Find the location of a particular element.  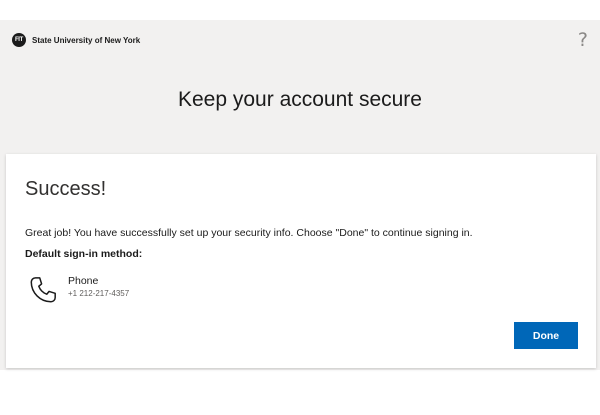

default-method-item: Phone +1 212-217-4357 is located at coordinates (78, 288).